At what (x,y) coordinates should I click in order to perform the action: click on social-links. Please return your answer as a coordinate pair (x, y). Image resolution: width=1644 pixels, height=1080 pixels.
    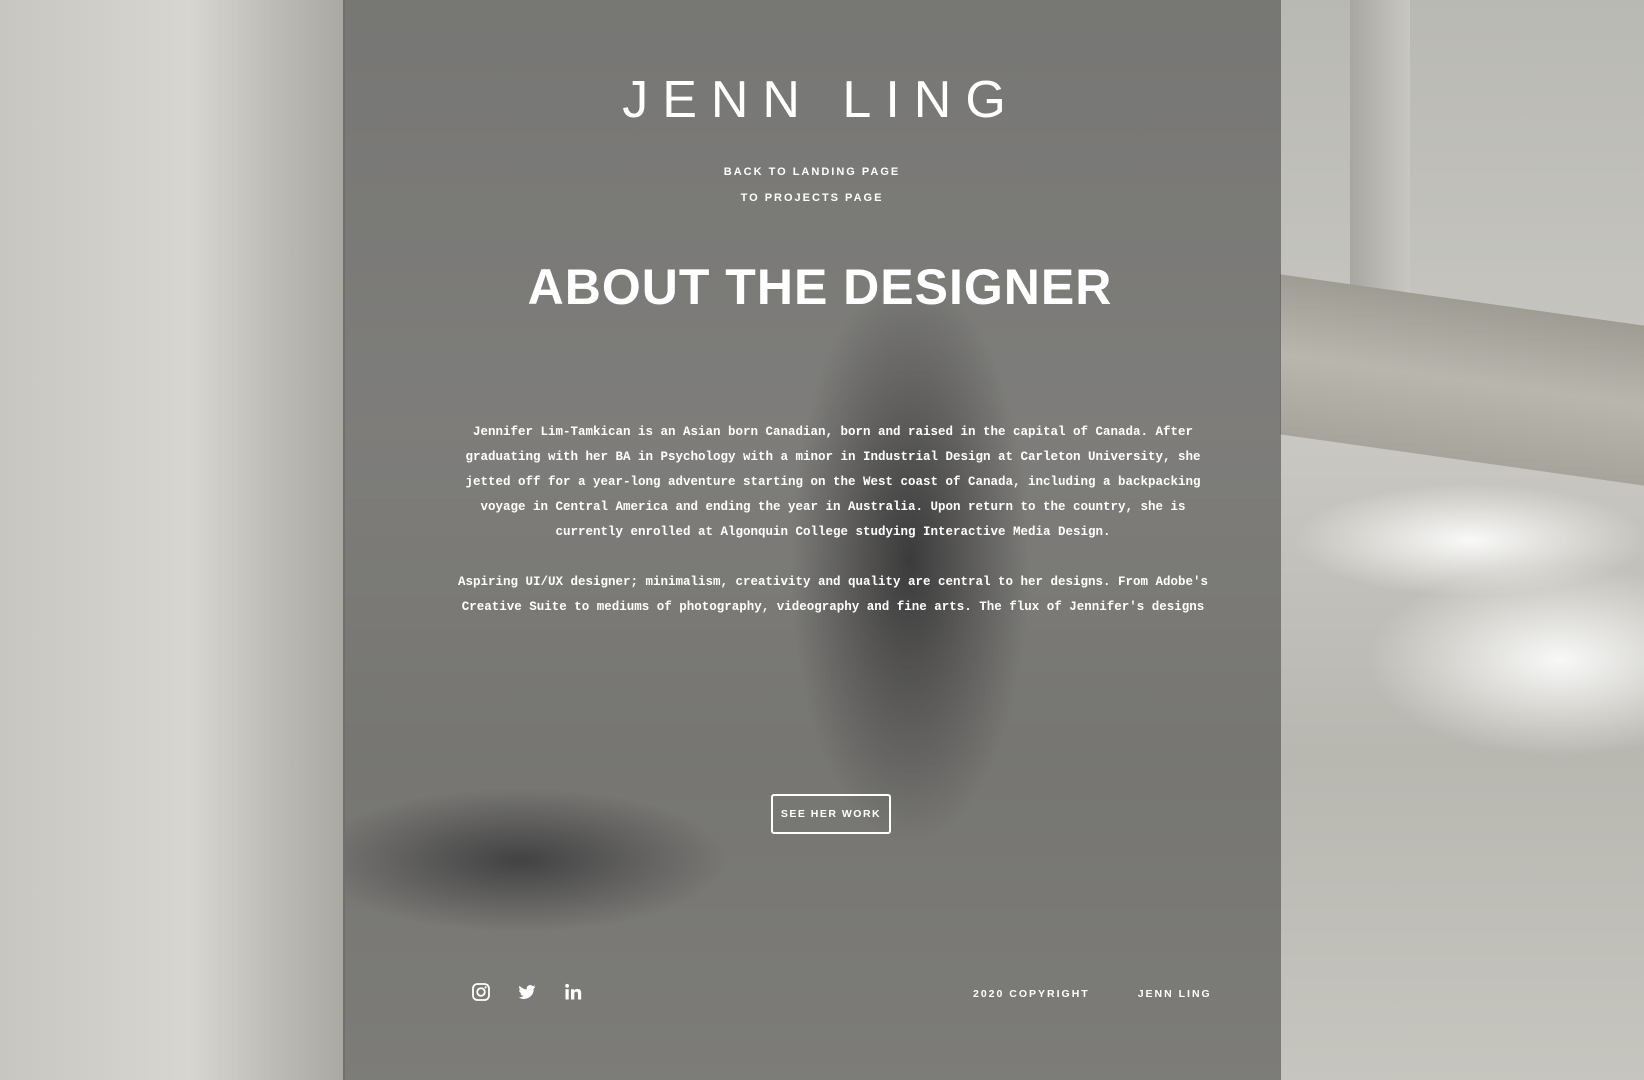
    Looking at the image, I should click on (527, 992).